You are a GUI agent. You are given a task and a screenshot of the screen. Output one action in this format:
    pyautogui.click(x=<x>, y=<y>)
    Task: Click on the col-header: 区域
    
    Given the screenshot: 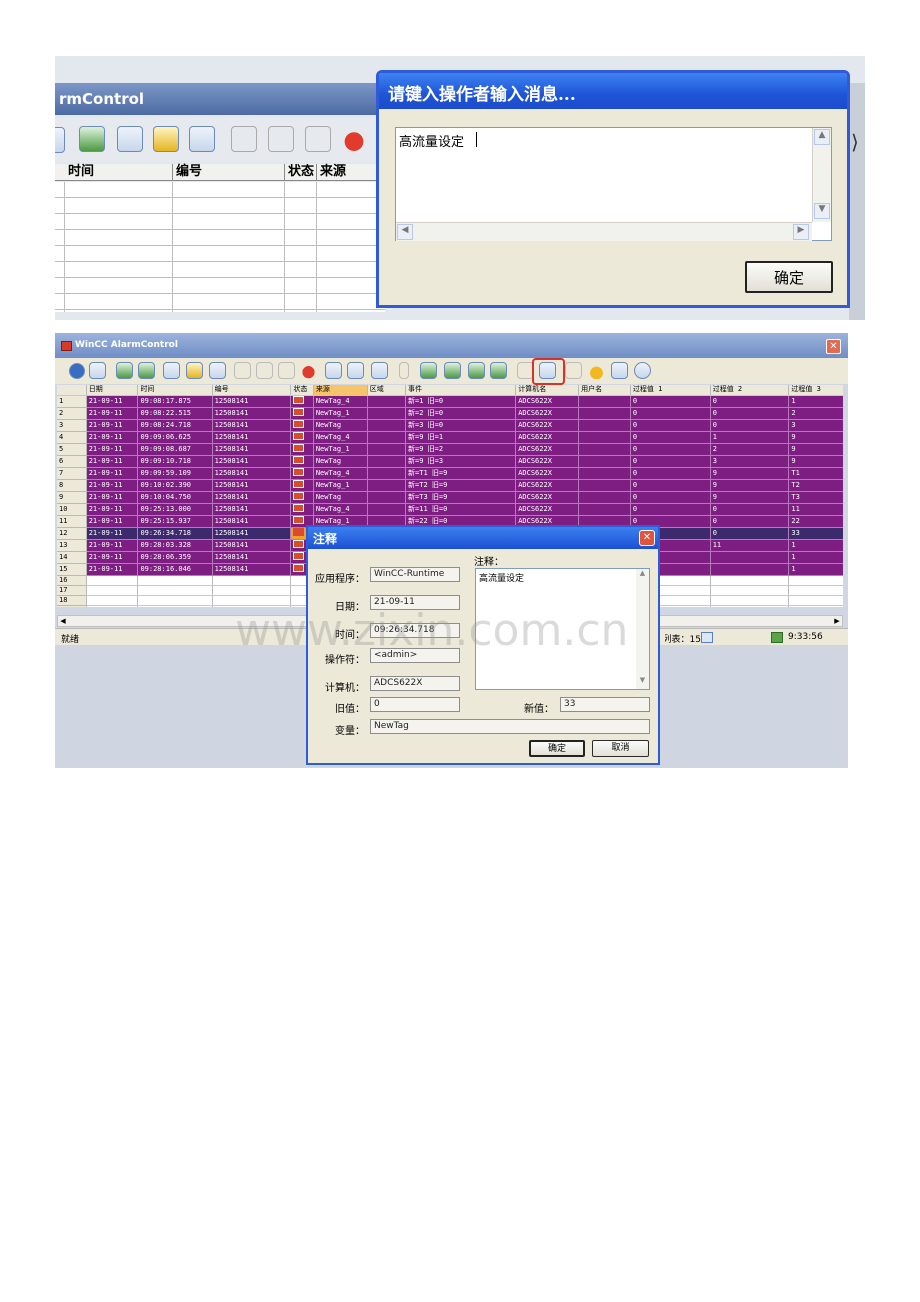 What is the action you would take?
    pyautogui.click(x=387, y=390)
    